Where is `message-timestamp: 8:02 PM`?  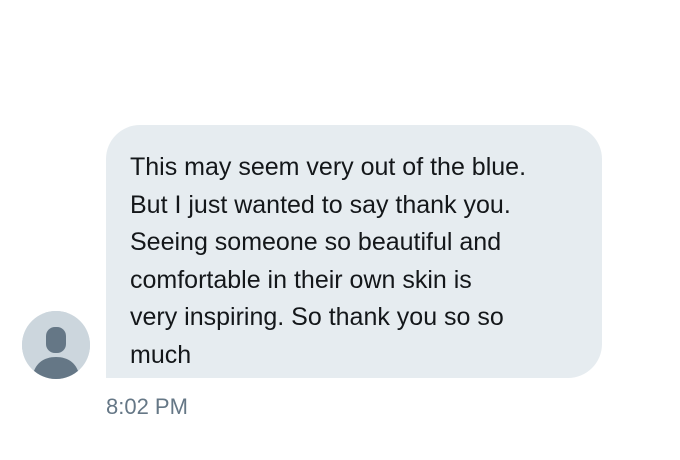
message-timestamp: 8:02 PM is located at coordinates (147, 406).